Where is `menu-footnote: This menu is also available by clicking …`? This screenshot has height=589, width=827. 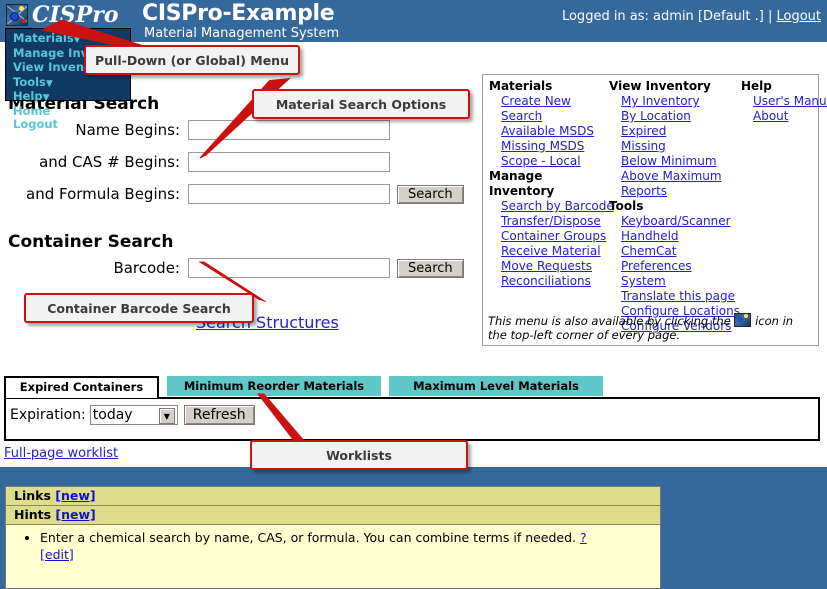 menu-footnote: This menu is also available by clicking … is located at coordinates (651, 327).